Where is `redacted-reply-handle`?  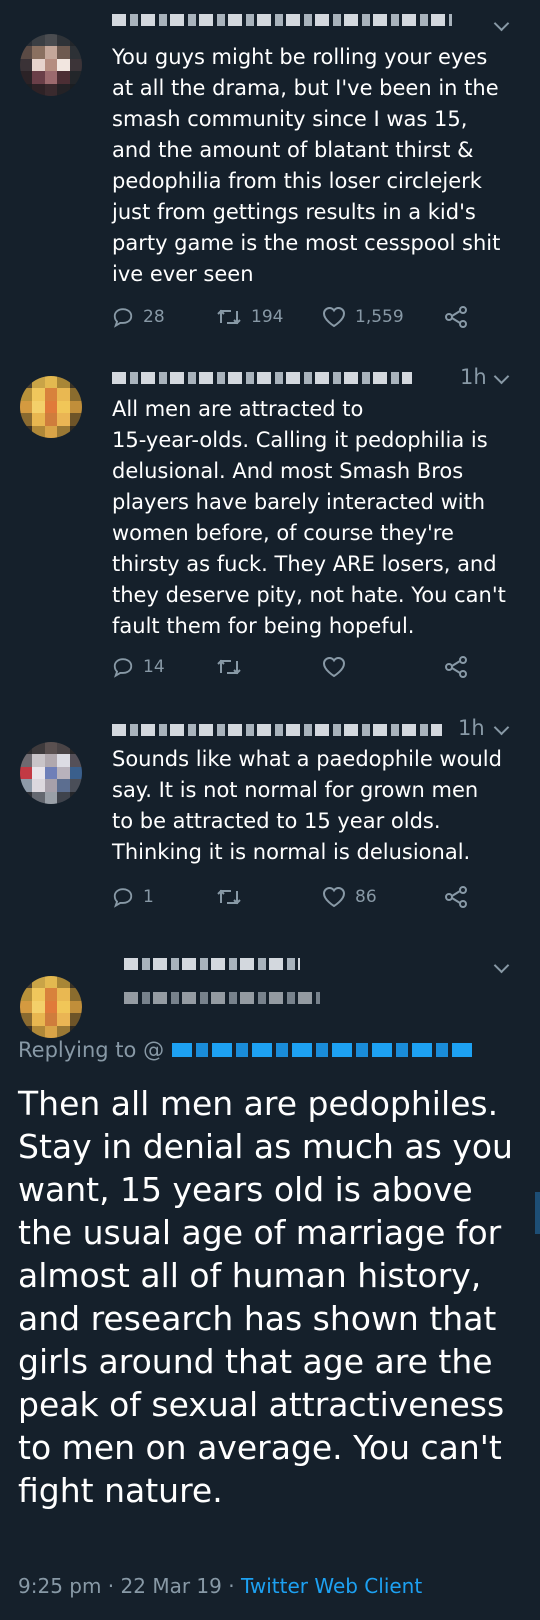 redacted-reply-handle is located at coordinates (322, 1050).